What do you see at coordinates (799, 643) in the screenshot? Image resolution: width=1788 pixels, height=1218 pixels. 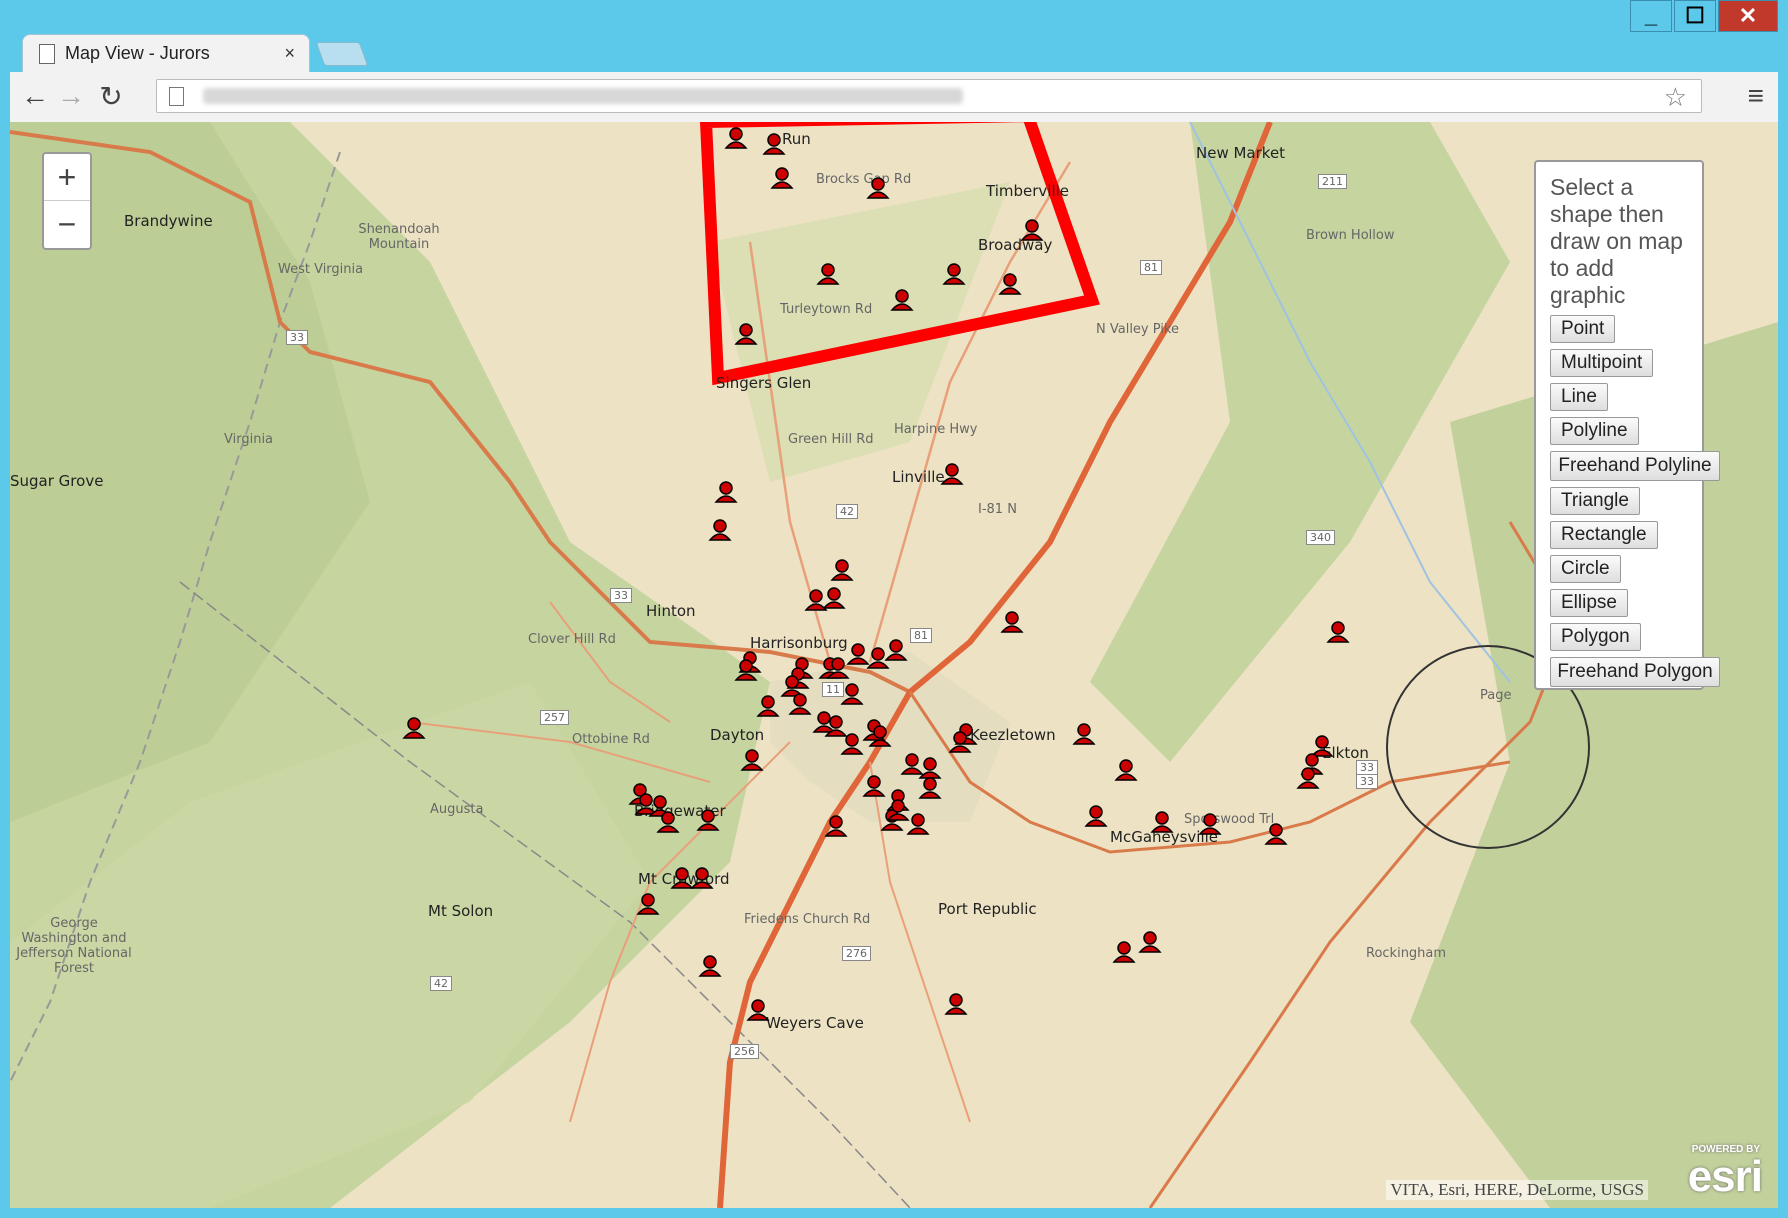 I see `map-label: Harrisonburg` at bounding box center [799, 643].